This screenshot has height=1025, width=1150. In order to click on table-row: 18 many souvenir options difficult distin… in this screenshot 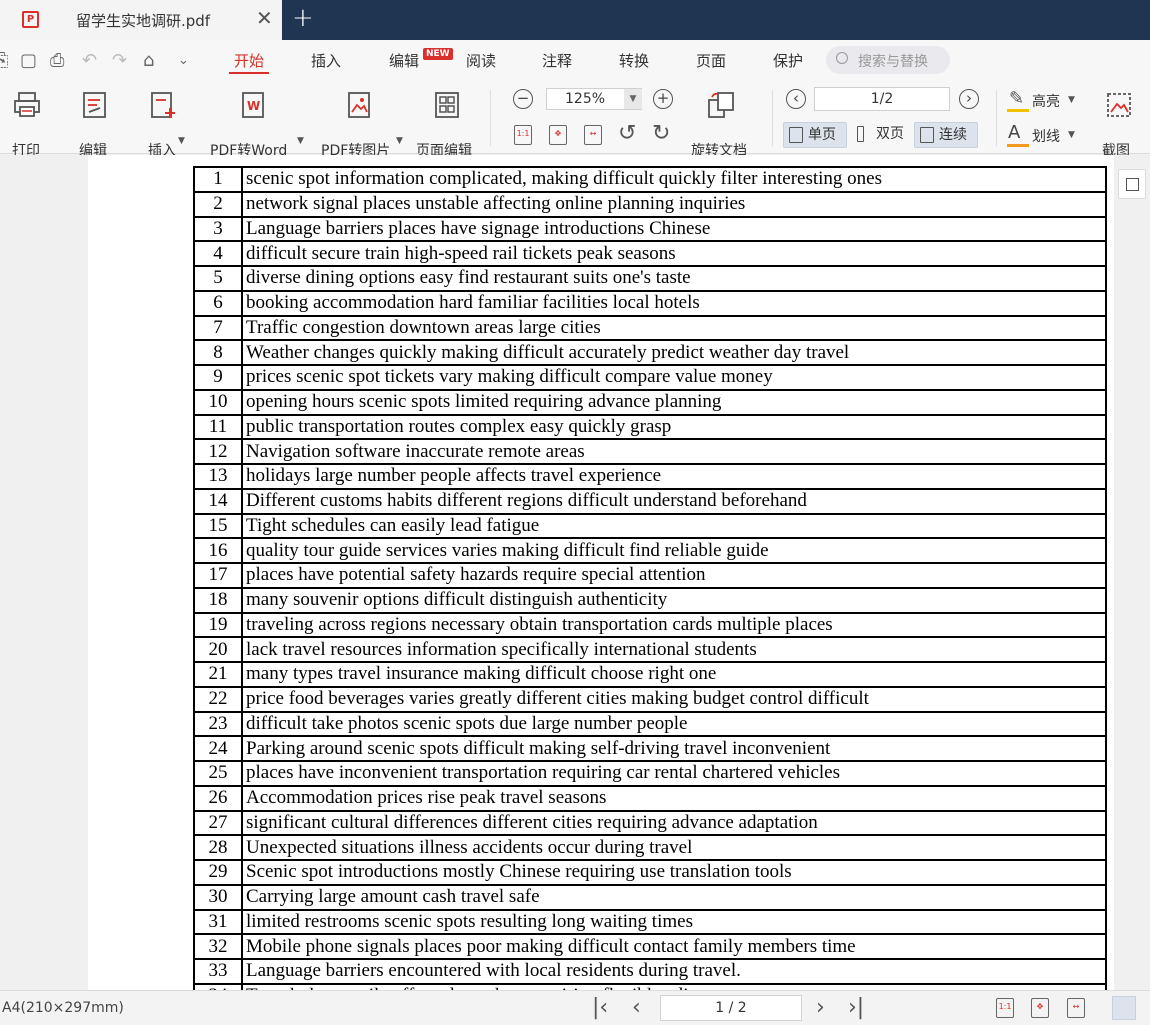, I will do `click(650, 600)`.